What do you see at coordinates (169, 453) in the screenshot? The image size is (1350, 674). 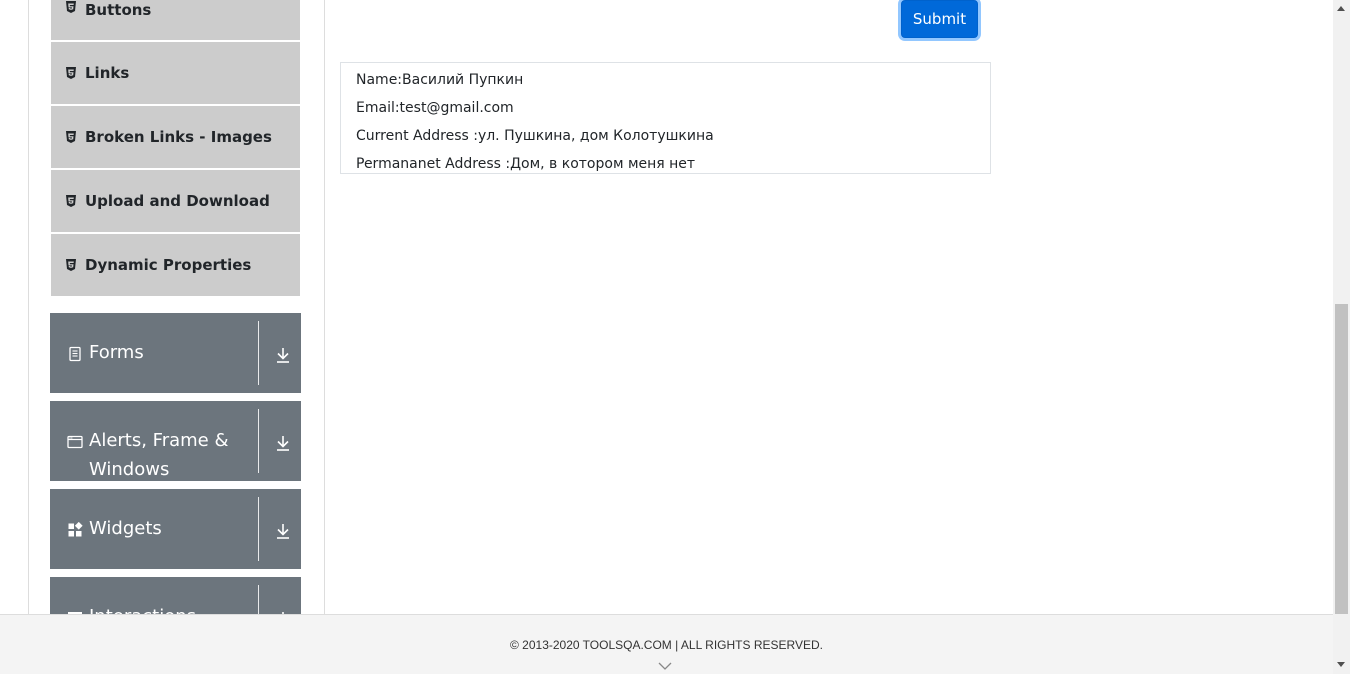 I see `group-title: Alerts, Frame & Windows` at bounding box center [169, 453].